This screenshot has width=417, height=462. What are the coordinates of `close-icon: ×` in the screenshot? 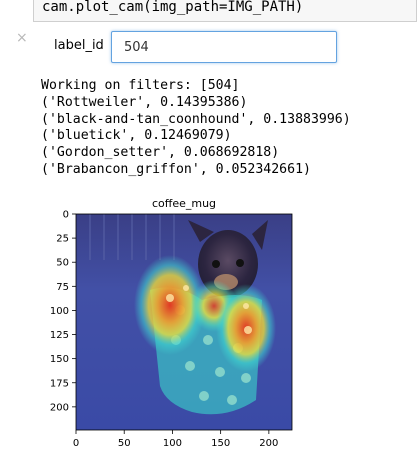 It's located at (22, 38).